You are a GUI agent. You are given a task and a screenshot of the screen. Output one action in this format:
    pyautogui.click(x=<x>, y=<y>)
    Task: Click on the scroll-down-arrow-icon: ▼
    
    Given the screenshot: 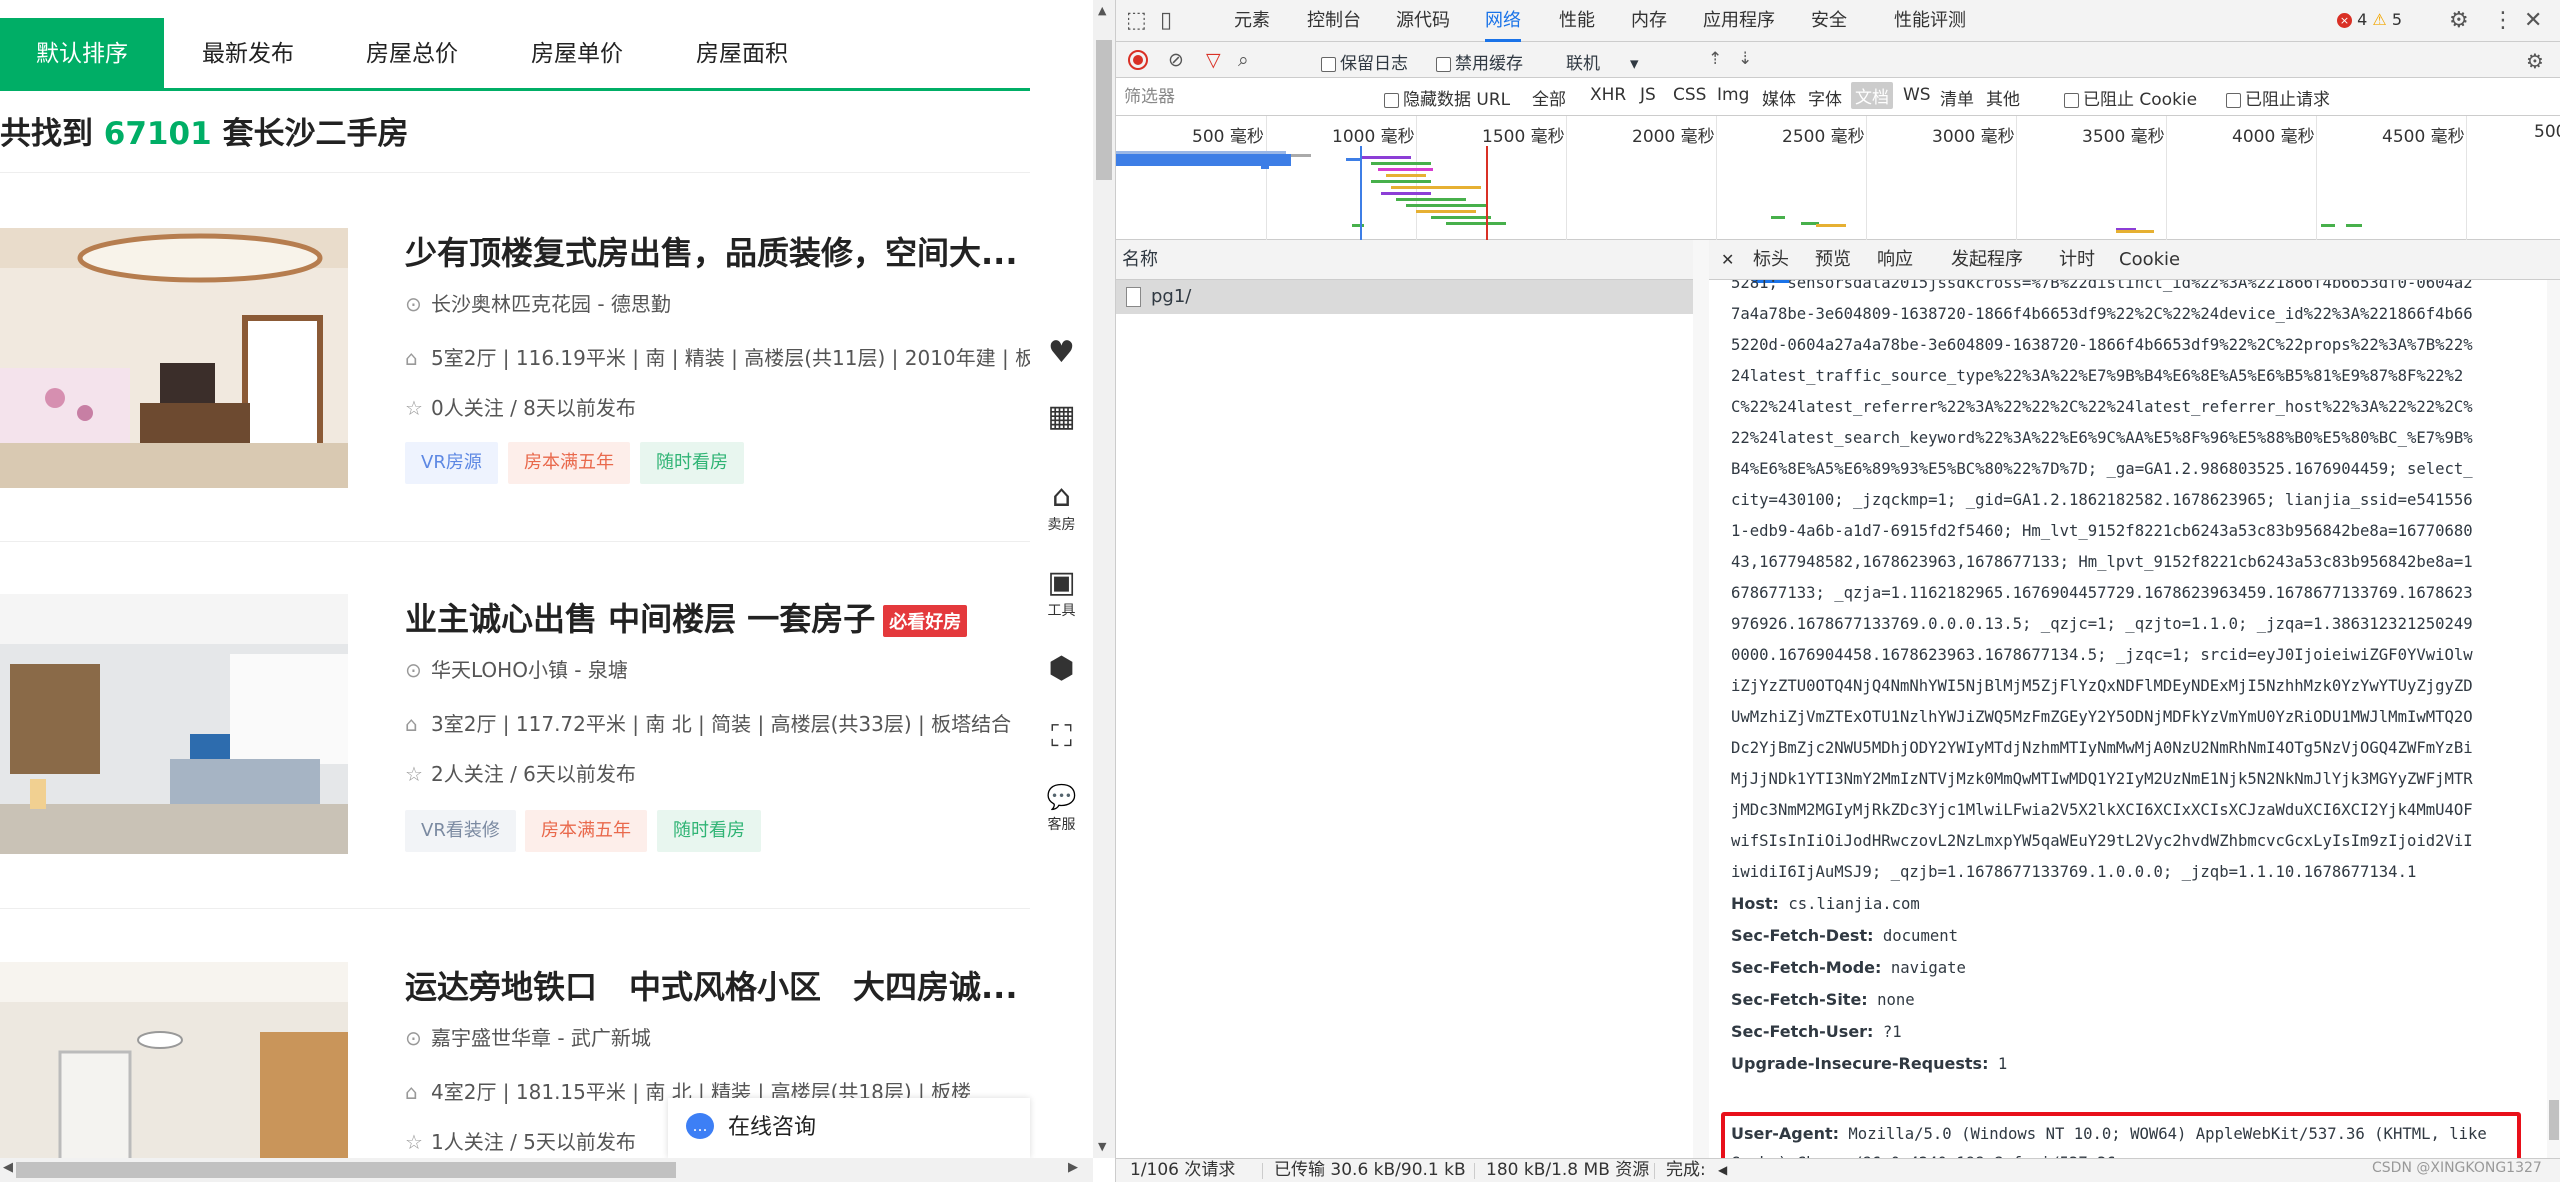 What is the action you would take?
    pyautogui.click(x=1102, y=1146)
    